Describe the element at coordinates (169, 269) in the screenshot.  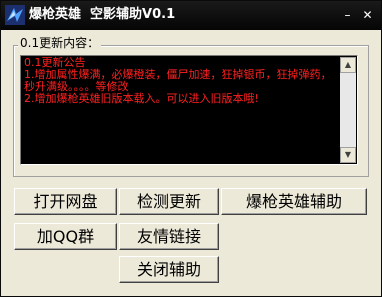
I see `close-assist-button: 关闭辅助` at that location.